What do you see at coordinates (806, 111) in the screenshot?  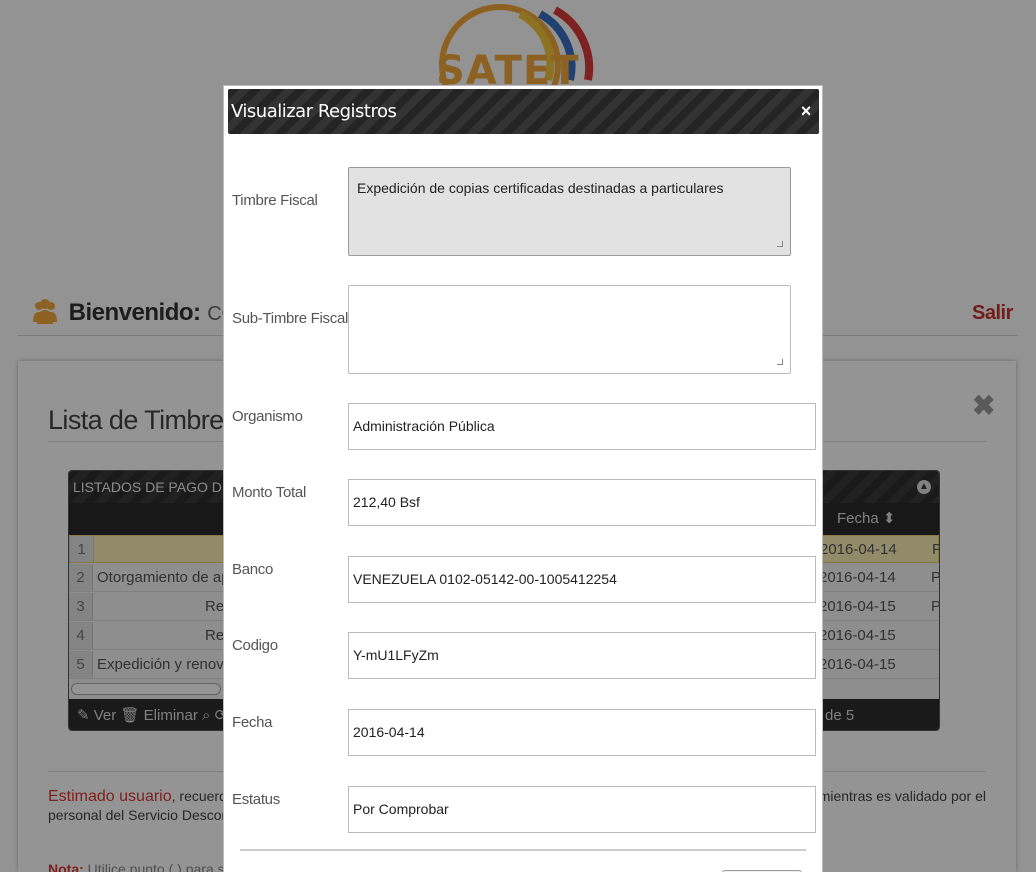 I see `close-icon: ×` at bounding box center [806, 111].